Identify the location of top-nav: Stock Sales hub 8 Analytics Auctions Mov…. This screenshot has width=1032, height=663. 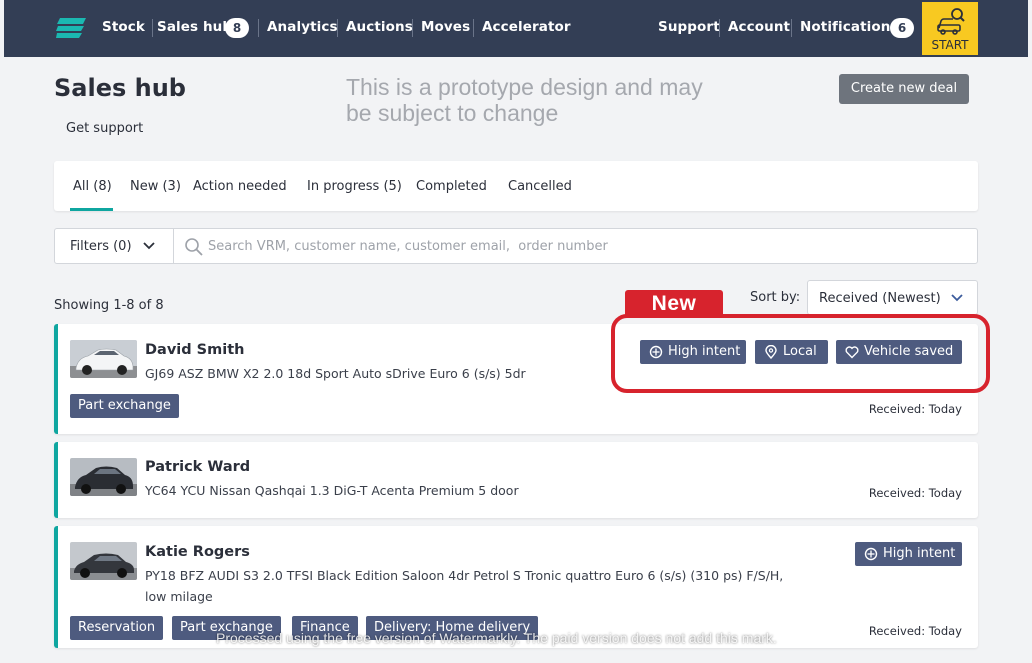
(516, 28).